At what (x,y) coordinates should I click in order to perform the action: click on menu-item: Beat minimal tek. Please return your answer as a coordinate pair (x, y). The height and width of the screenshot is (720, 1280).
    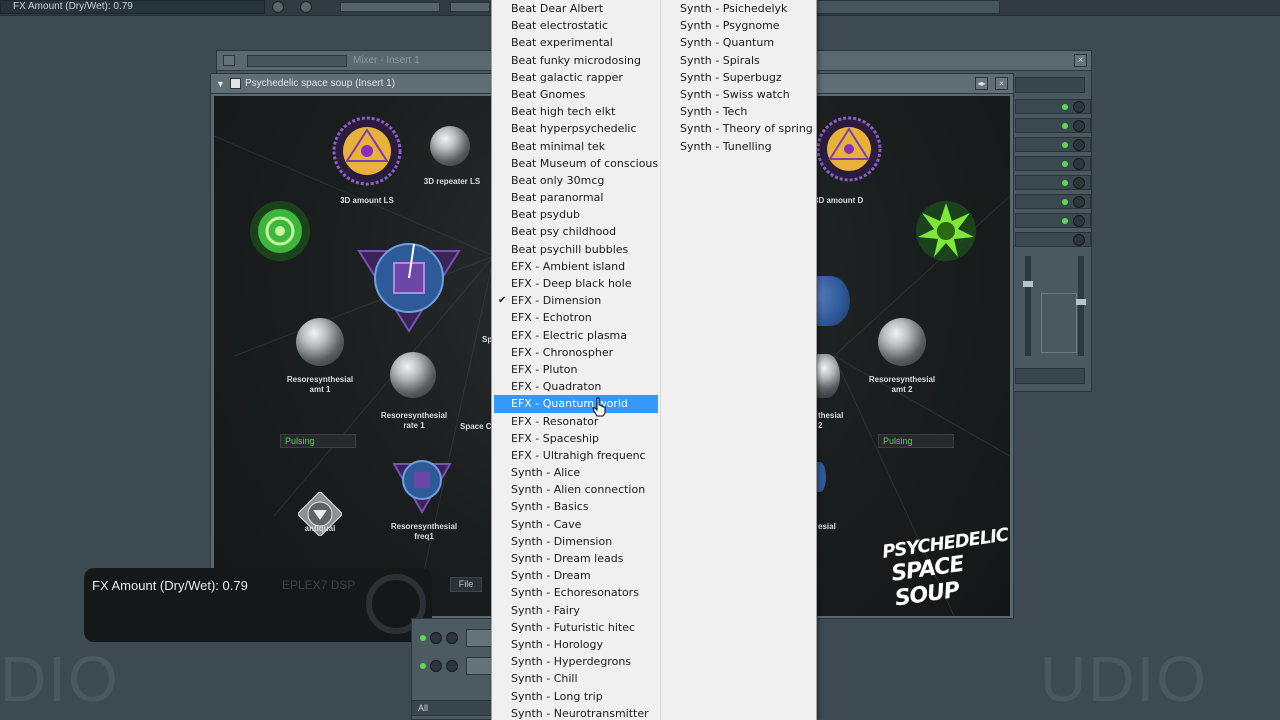
    Looking at the image, I should click on (576, 146).